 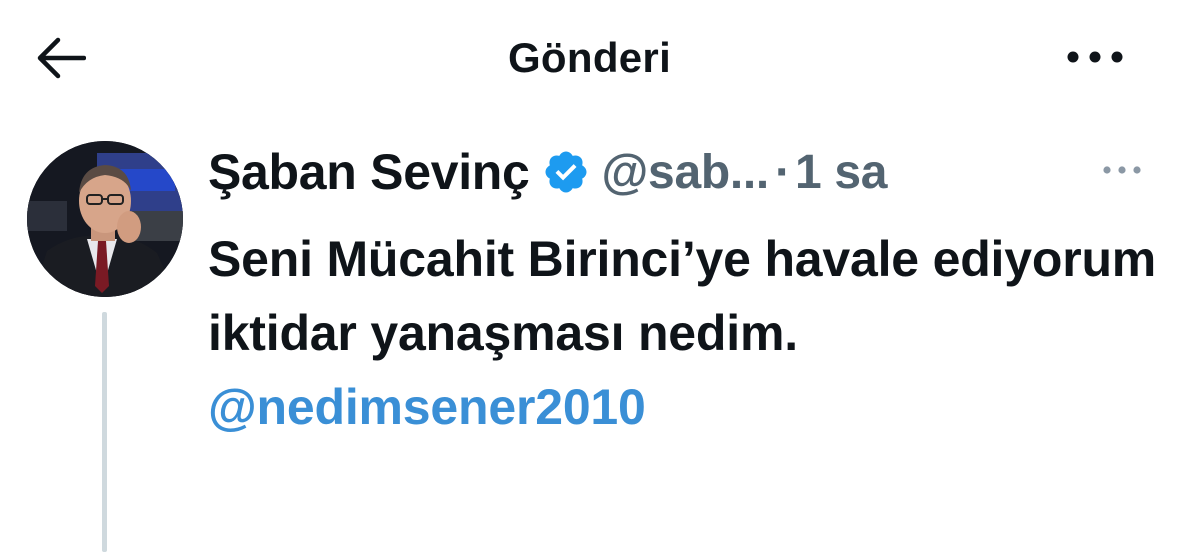 I want to click on avatar, so click(x=105, y=219).